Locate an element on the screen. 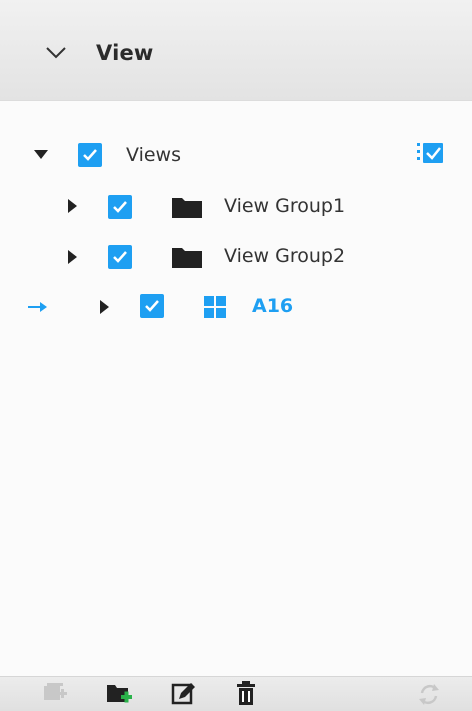 The image size is (472, 711). tree-row-a16: A16 is located at coordinates (236, 306).